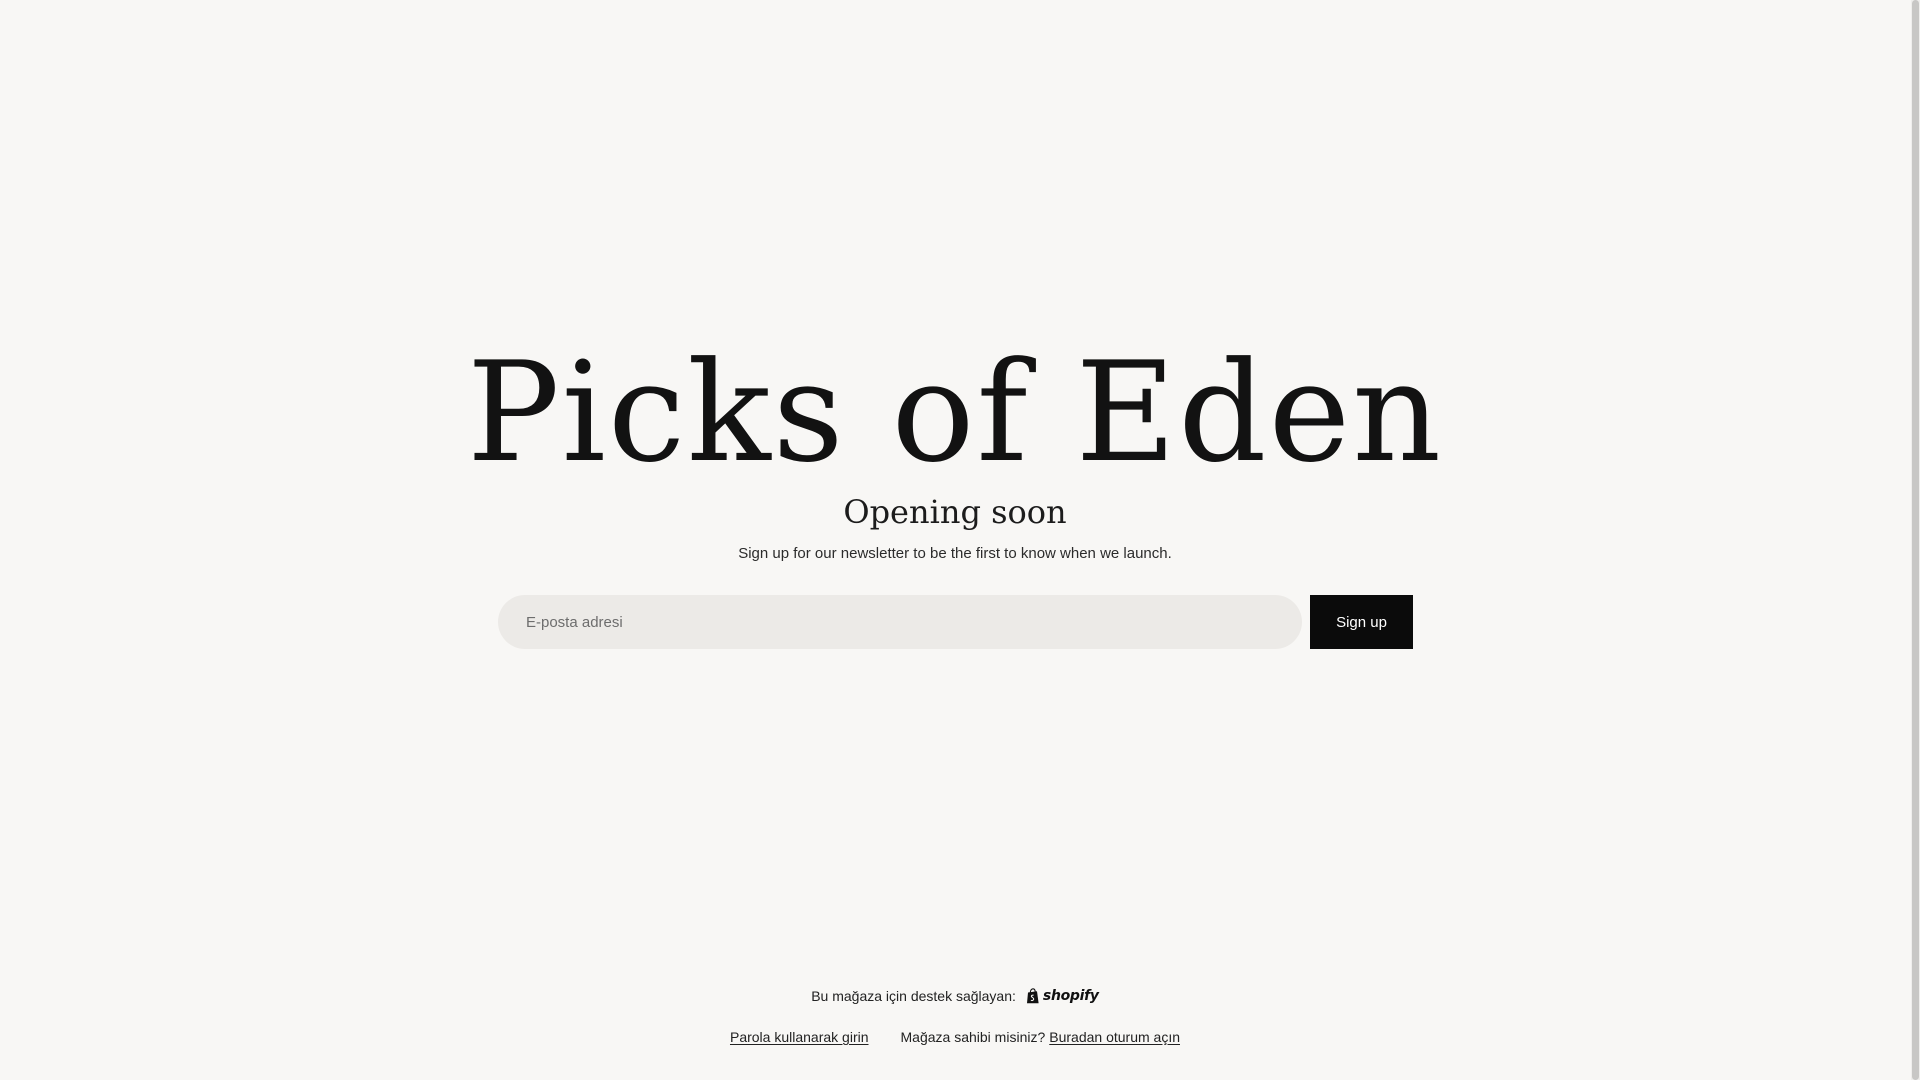 This screenshot has height=1080, width=1920. What do you see at coordinates (1070, 996) in the screenshot?
I see `shopify-wordmark: shopify` at bounding box center [1070, 996].